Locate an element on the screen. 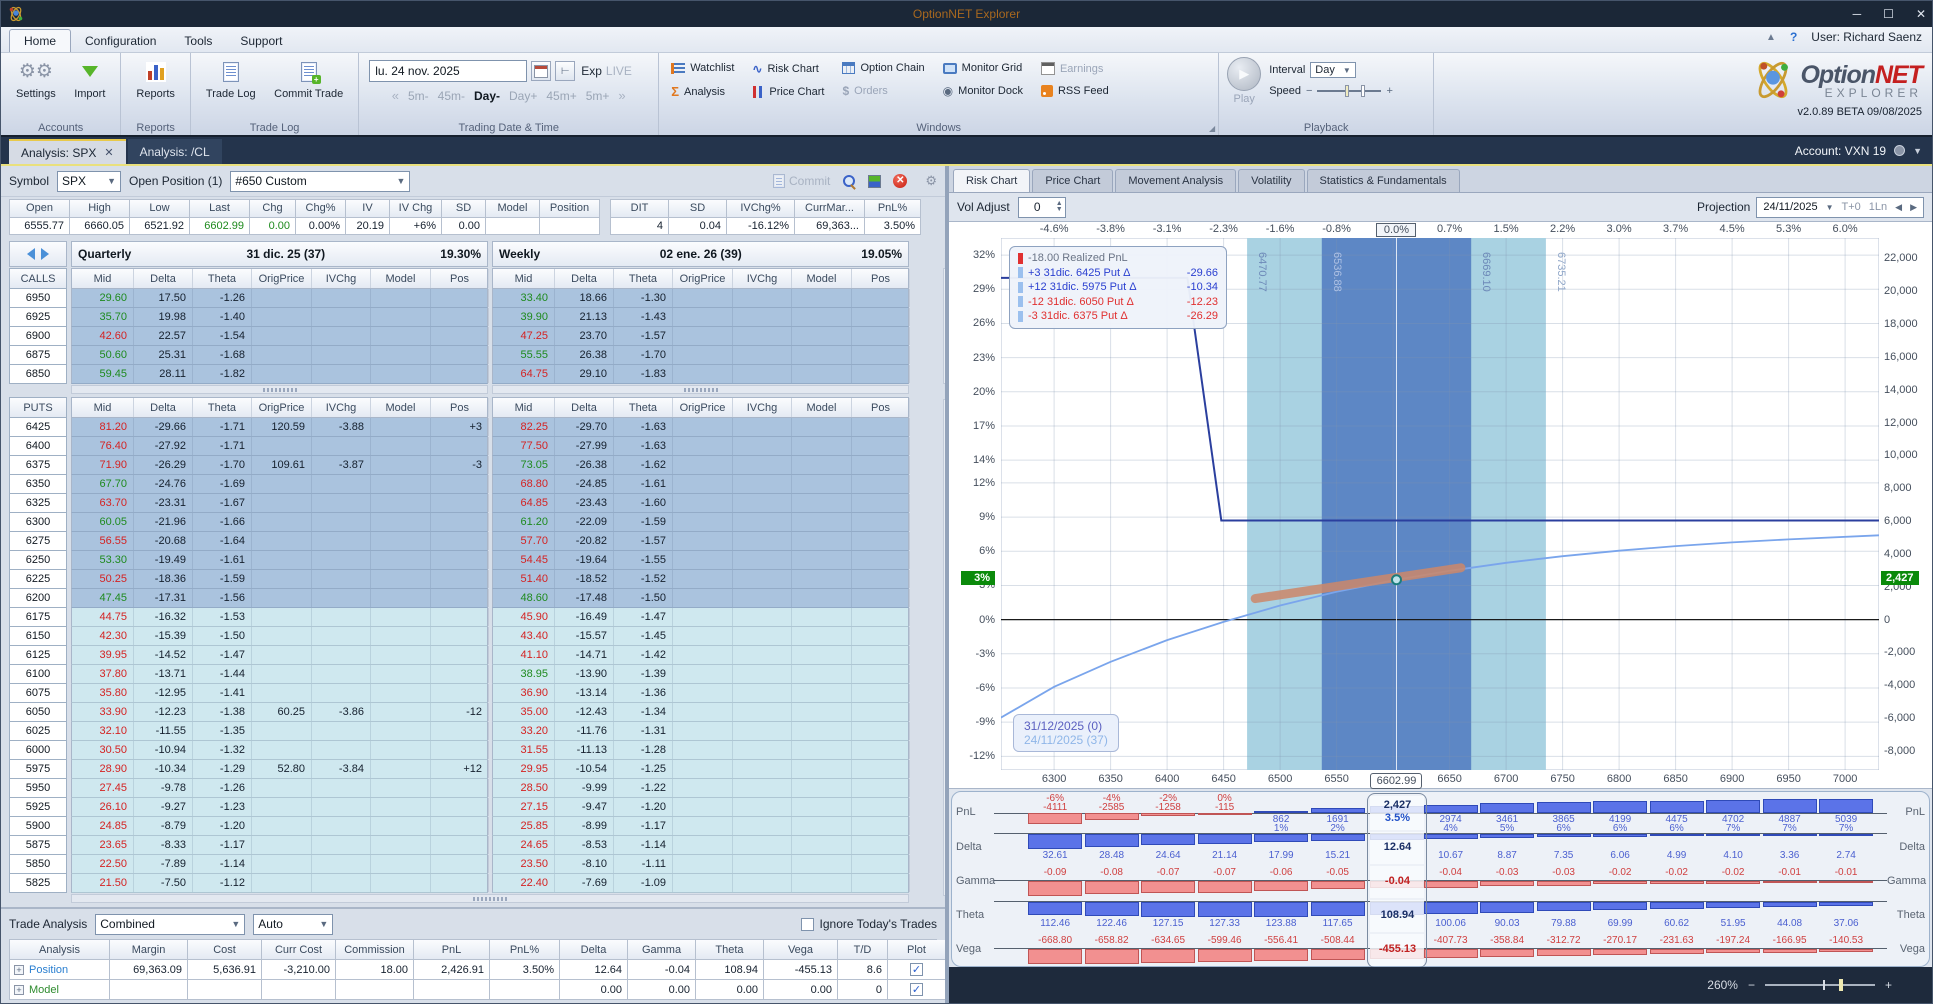 Image resolution: width=1933 pixels, height=1004 pixels. chain-row: 53.30 -19.49 -1.61 is located at coordinates (280, 560).